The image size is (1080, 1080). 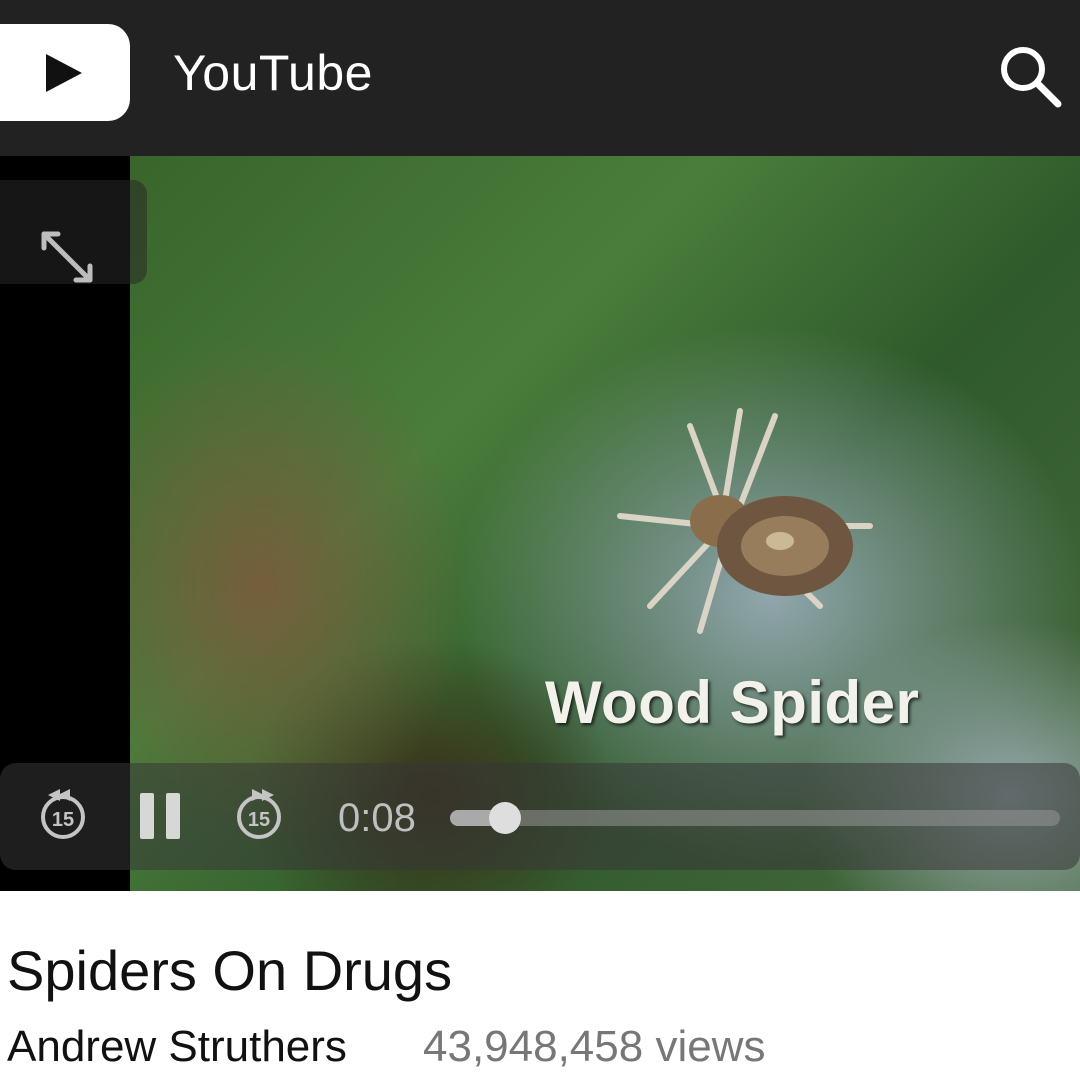 What do you see at coordinates (273, 73) in the screenshot?
I see `app-title: YouTube` at bounding box center [273, 73].